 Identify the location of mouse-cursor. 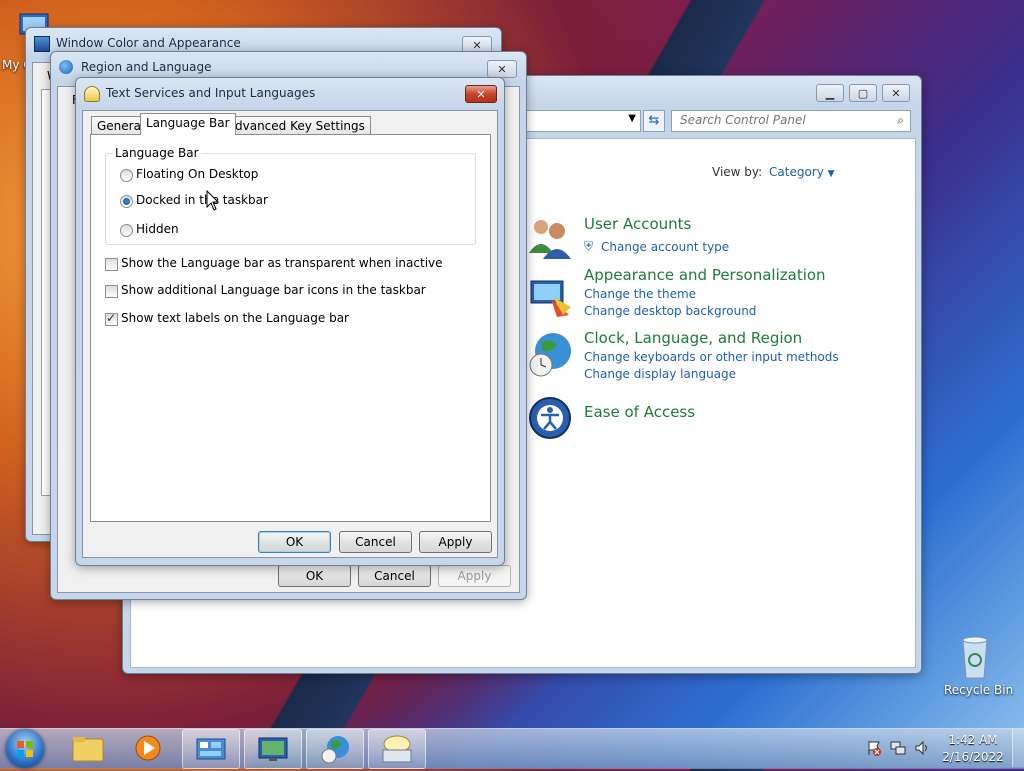
(213, 200).